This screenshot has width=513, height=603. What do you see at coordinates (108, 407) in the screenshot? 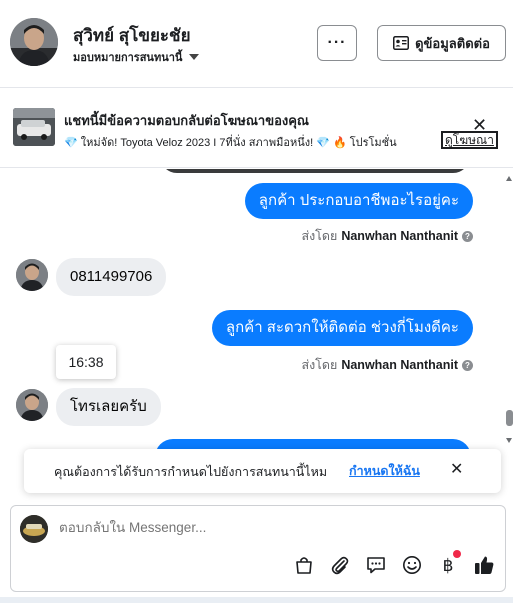
I see `incoming-message: โทรเลยครับ` at bounding box center [108, 407].